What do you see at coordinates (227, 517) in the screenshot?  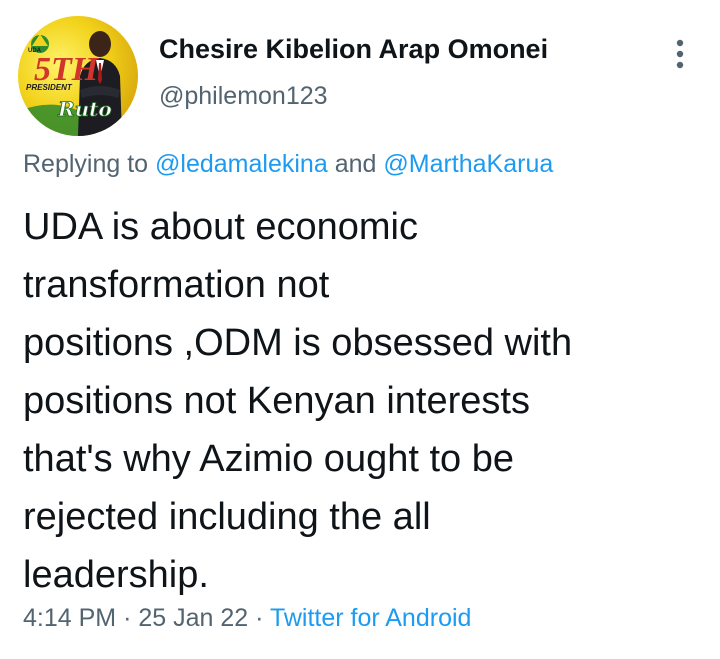 I see `tweet-line: rejected including the all` at bounding box center [227, 517].